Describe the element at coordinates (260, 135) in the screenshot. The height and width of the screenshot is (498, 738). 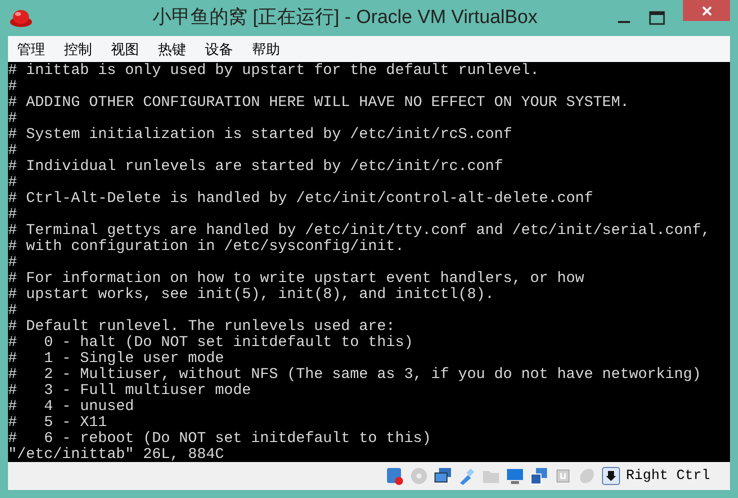
I see `terminal-line: # System initialization is started by /etc/init/rcS.conf` at that location.